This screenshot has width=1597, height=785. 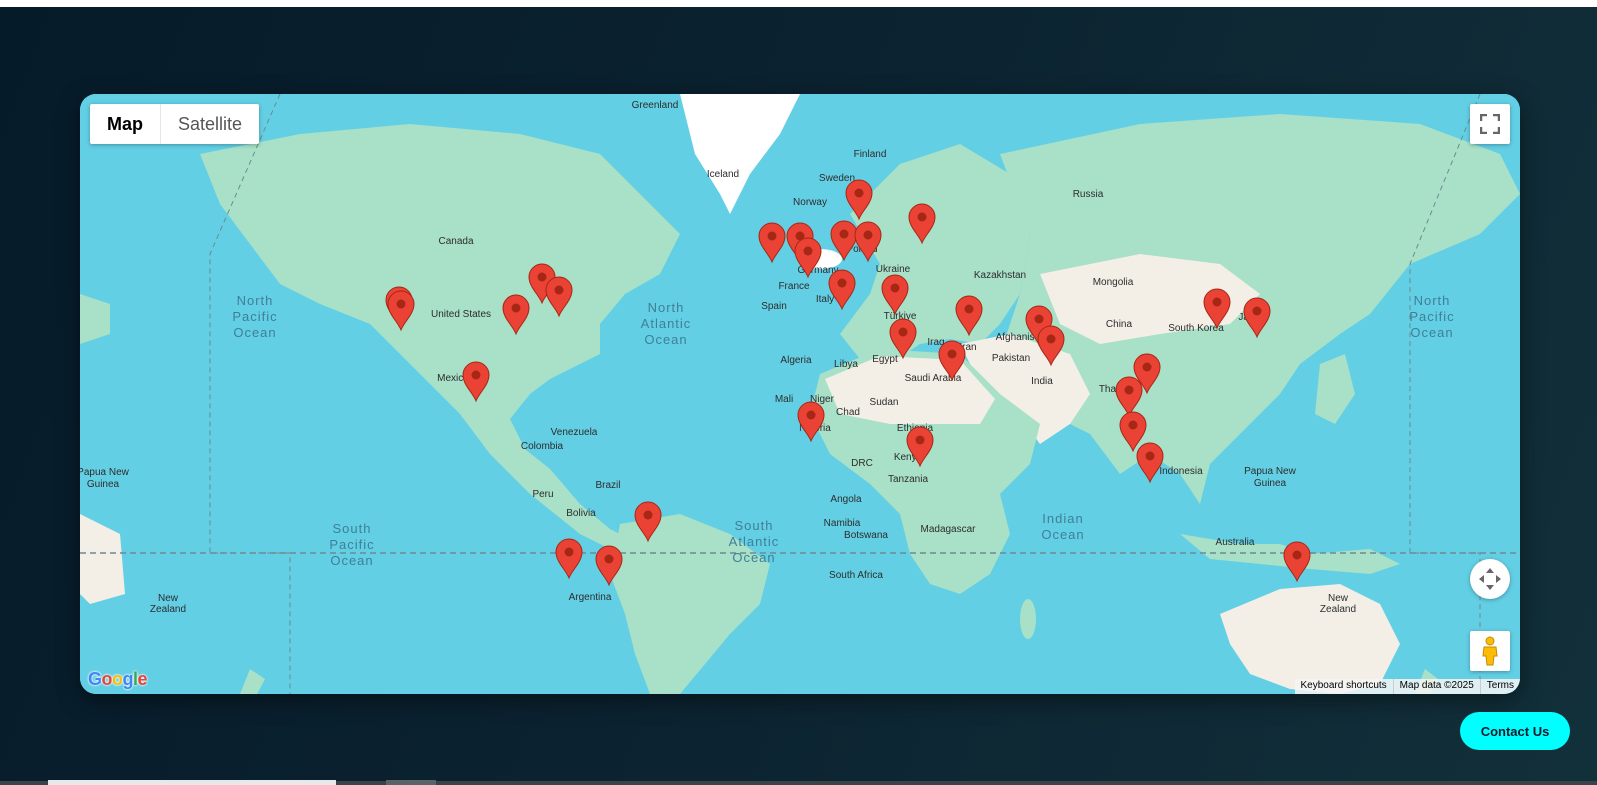 I want to click on place-label: Egypt, so click(x=885, y=359).